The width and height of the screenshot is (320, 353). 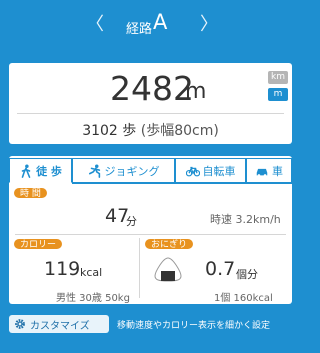 I want to click on profile-text: 男性 30歳 50kg, so click(x=93, y=298).